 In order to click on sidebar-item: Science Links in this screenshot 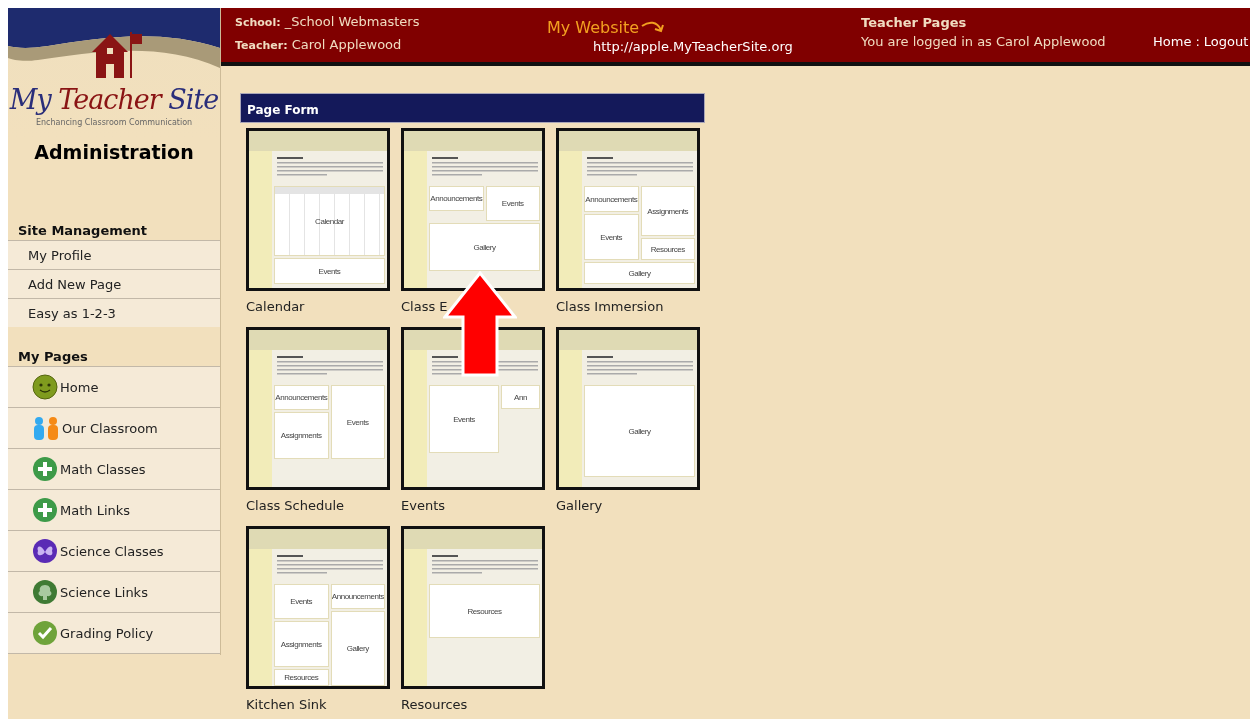, I will do `click(114, 591)`.